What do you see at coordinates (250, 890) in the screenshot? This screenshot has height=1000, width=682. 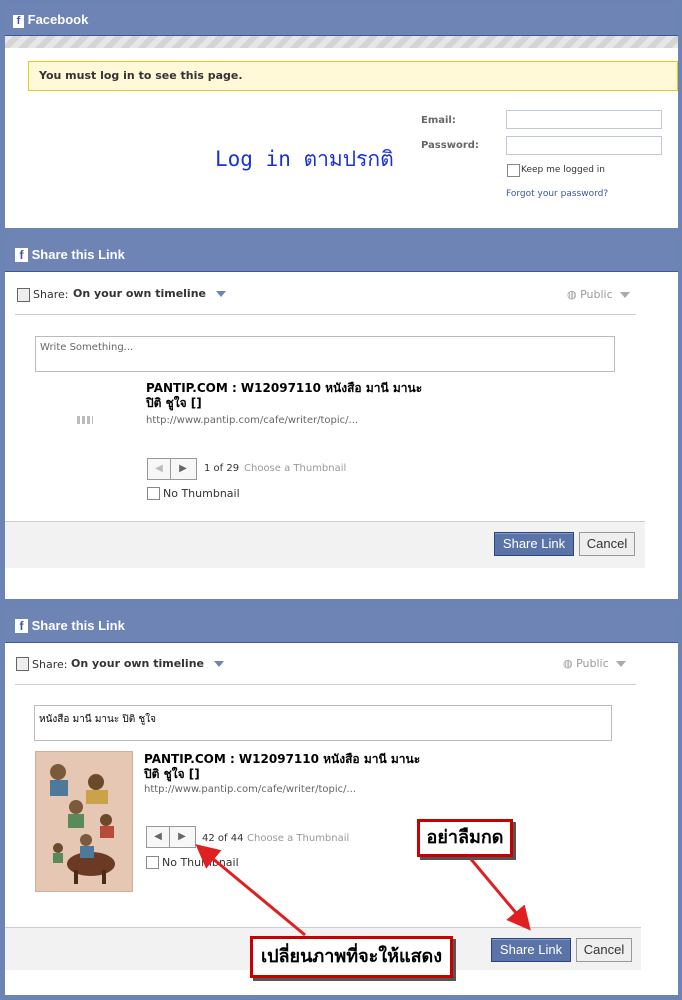 I see `arrow-to-pager` at bounding box center [250, 890].